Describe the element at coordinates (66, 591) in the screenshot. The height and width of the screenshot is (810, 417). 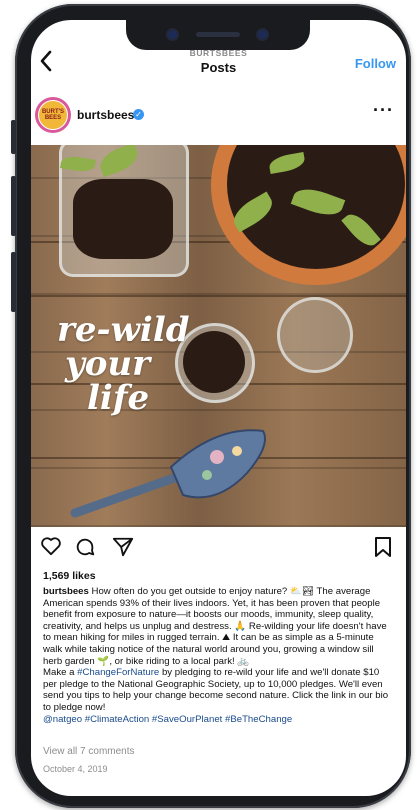
I see `caption-username: burtsbees` at that location.